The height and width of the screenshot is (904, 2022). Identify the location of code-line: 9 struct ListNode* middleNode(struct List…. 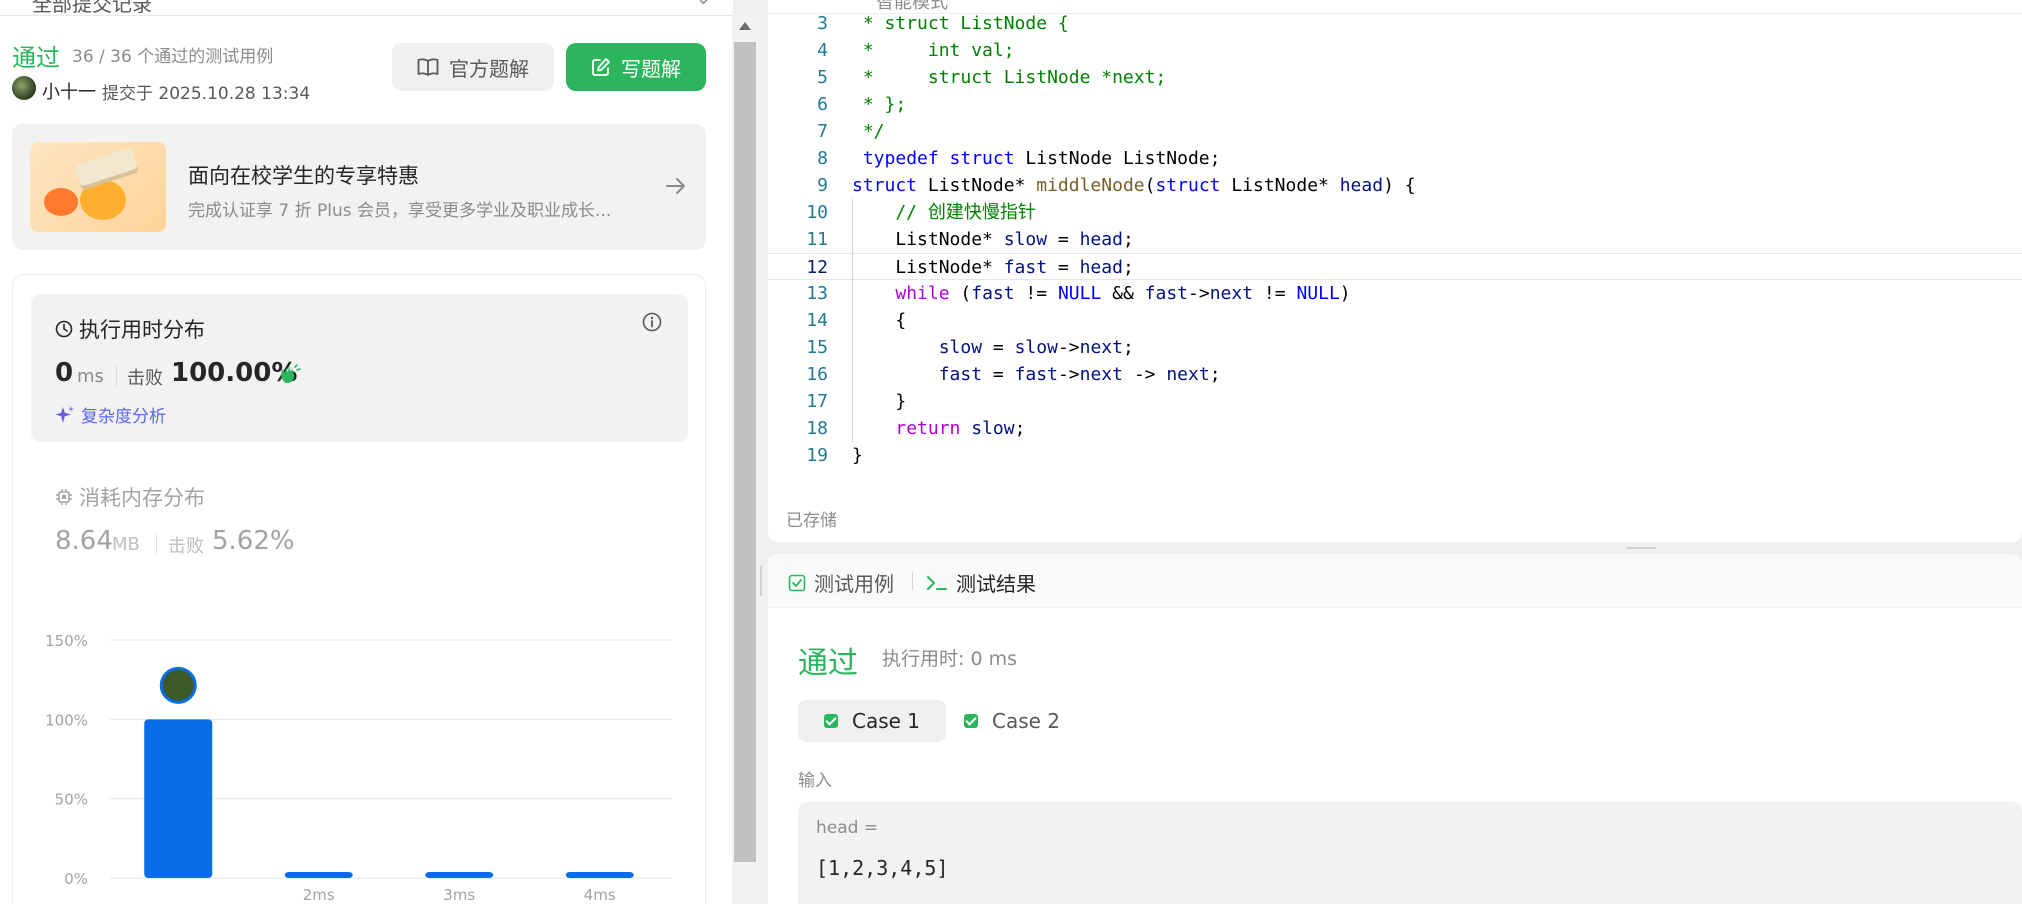
(1395, 185).